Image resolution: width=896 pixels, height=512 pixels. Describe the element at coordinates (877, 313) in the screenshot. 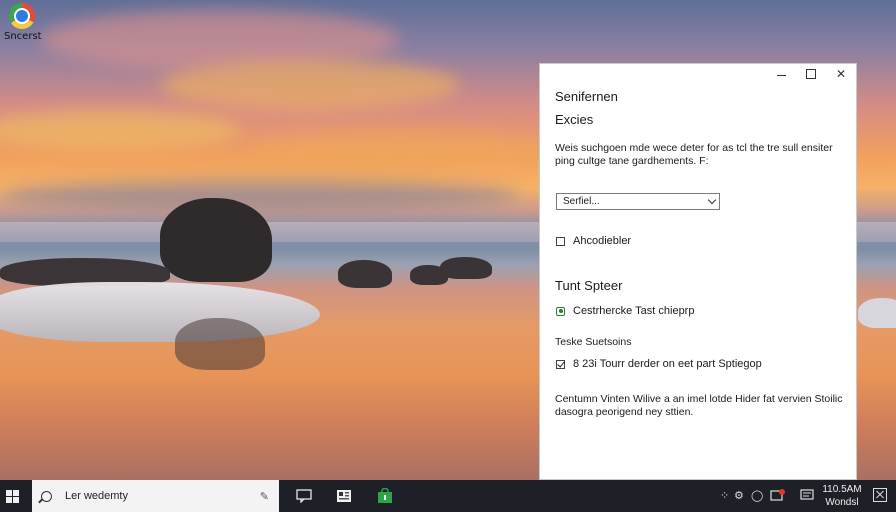

I see `foam-rock-right` at that location.